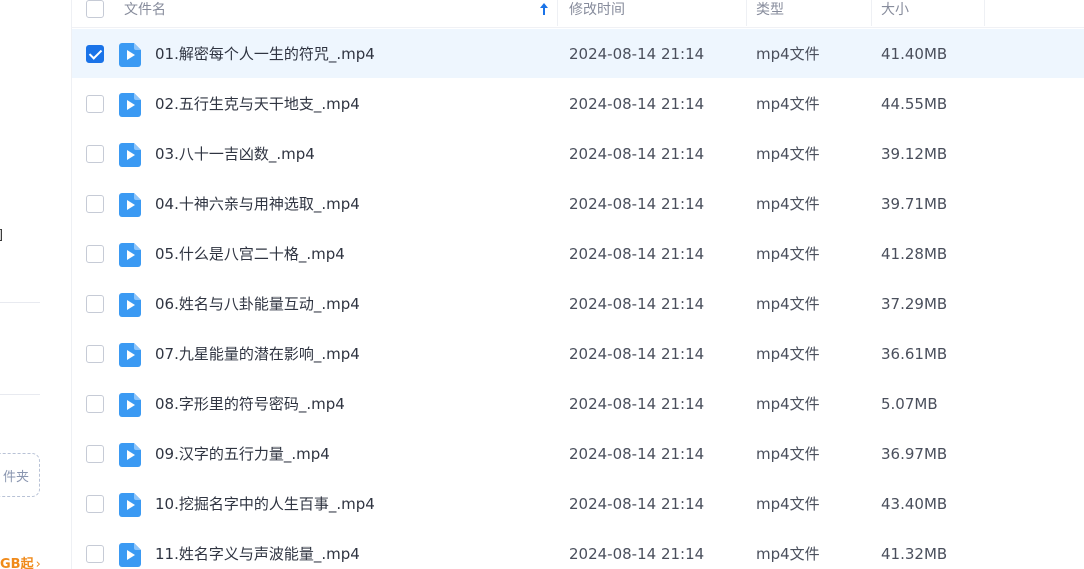  Describe the element at coordinates (257, 354) in the screenshot. I see `file-name: 07.九星能量的潜在影响_.mp4` at that location.